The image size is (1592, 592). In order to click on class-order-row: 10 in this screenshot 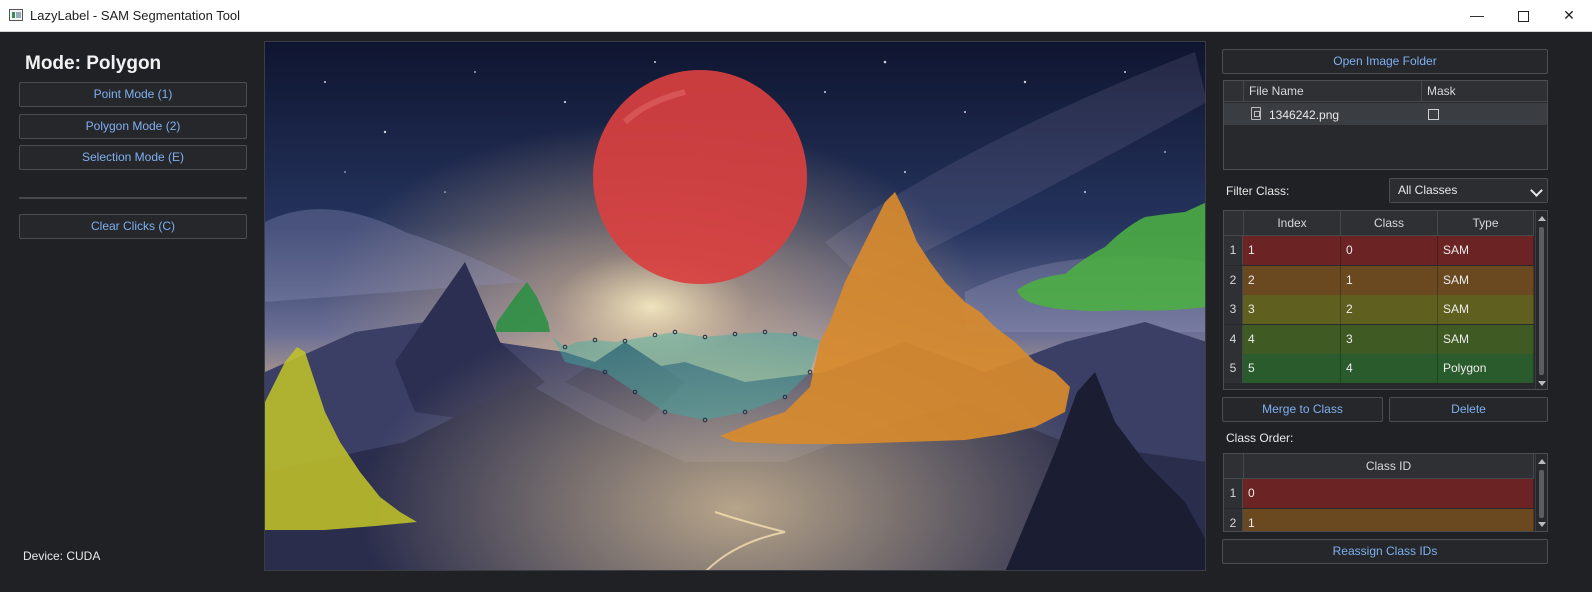, I will do `click(1379, 493)`.